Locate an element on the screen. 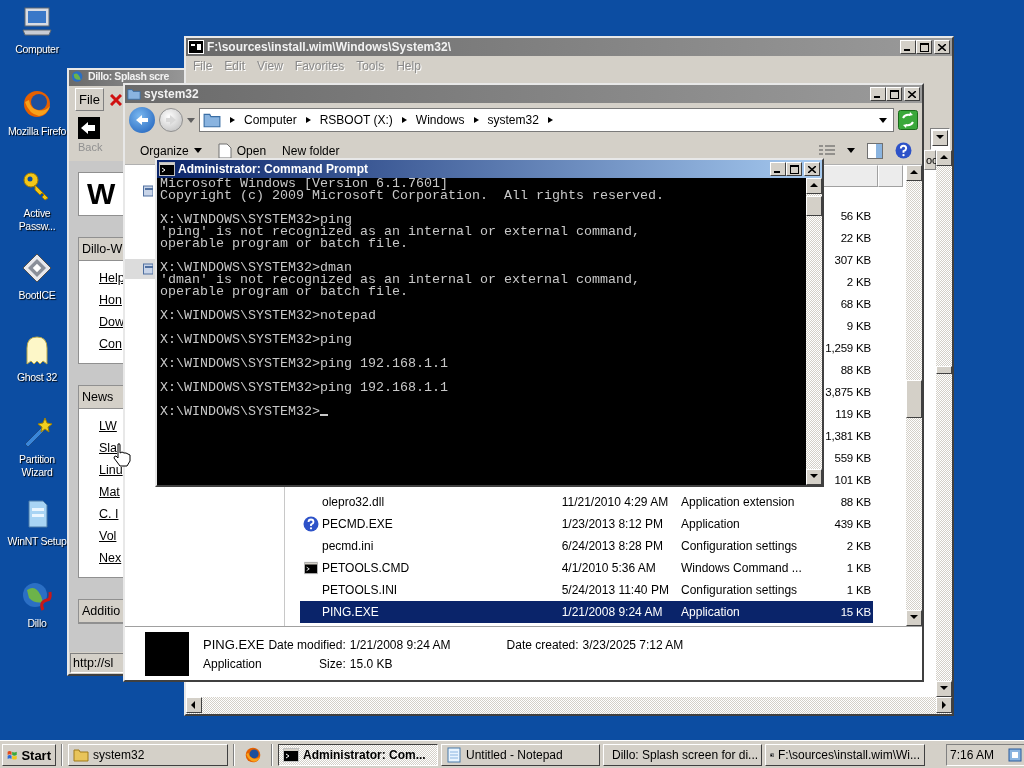 The width and height of the screenshot is (1024, 768). date-modified: 1/23/2013 8:12 PM is located at coordinates (612, 524).